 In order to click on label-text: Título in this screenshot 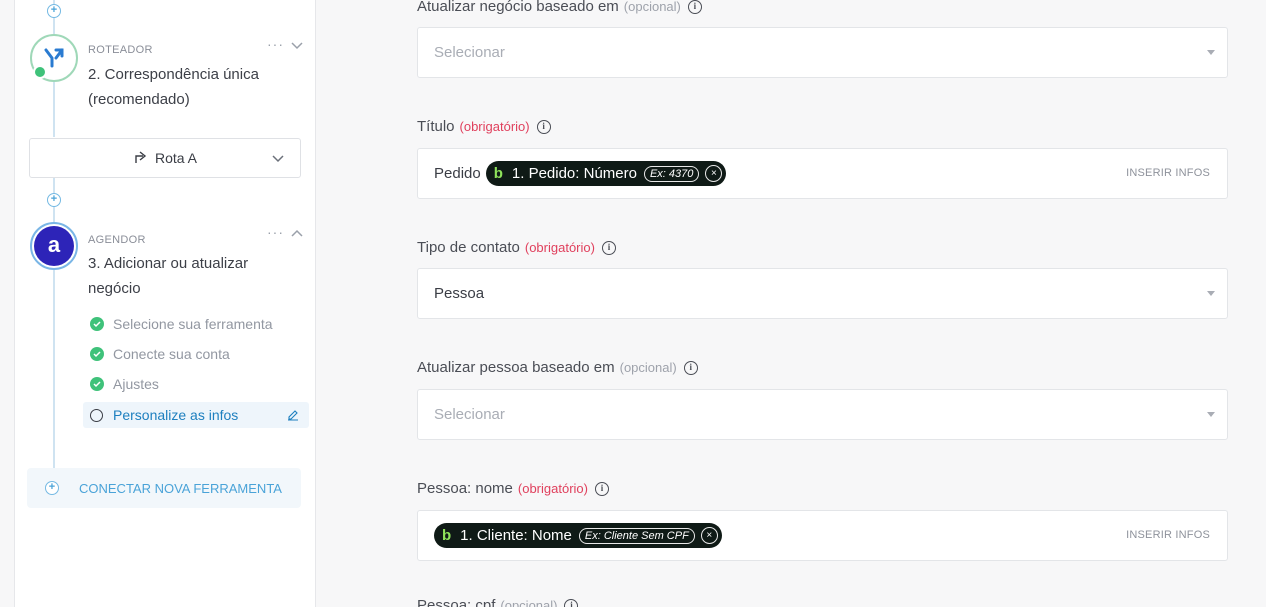, I will do `click(436, 126)`.